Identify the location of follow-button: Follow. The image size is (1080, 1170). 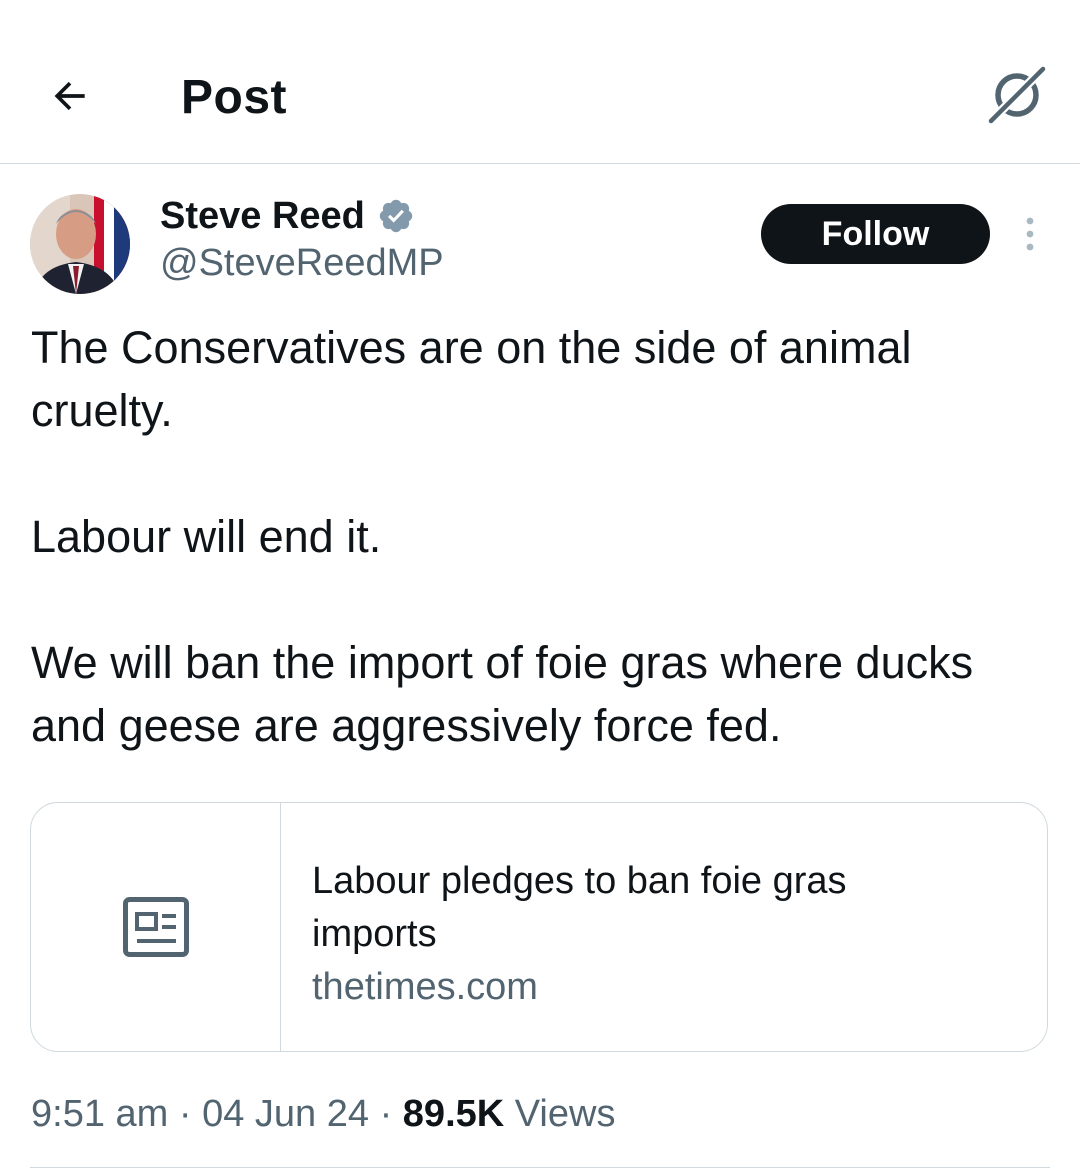
(875, 234).